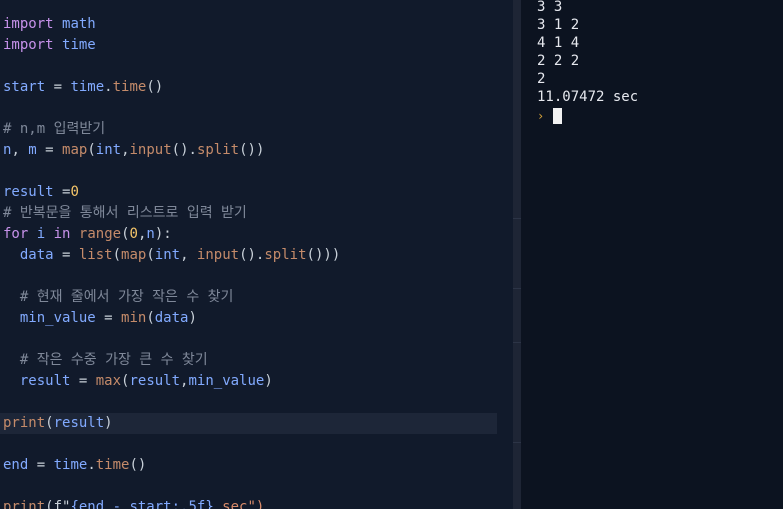  I want to click on code-token: (f", so click(58, 504).